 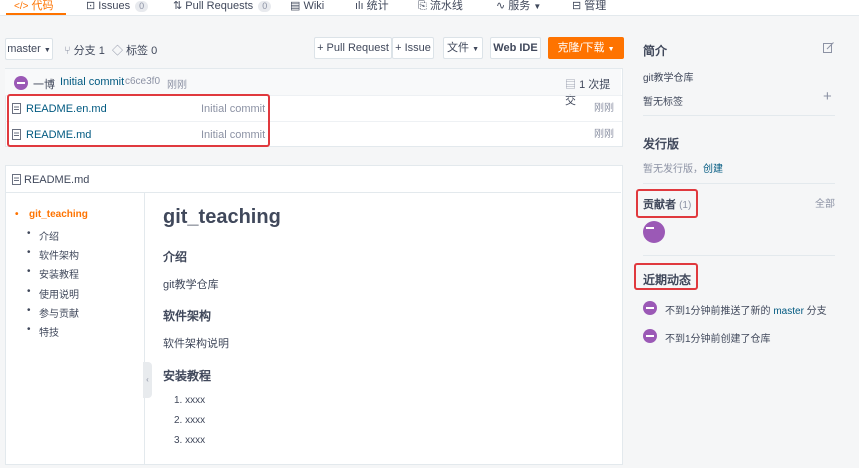 I want to click on highlight-box-contributors, so click(x=667, y=203).